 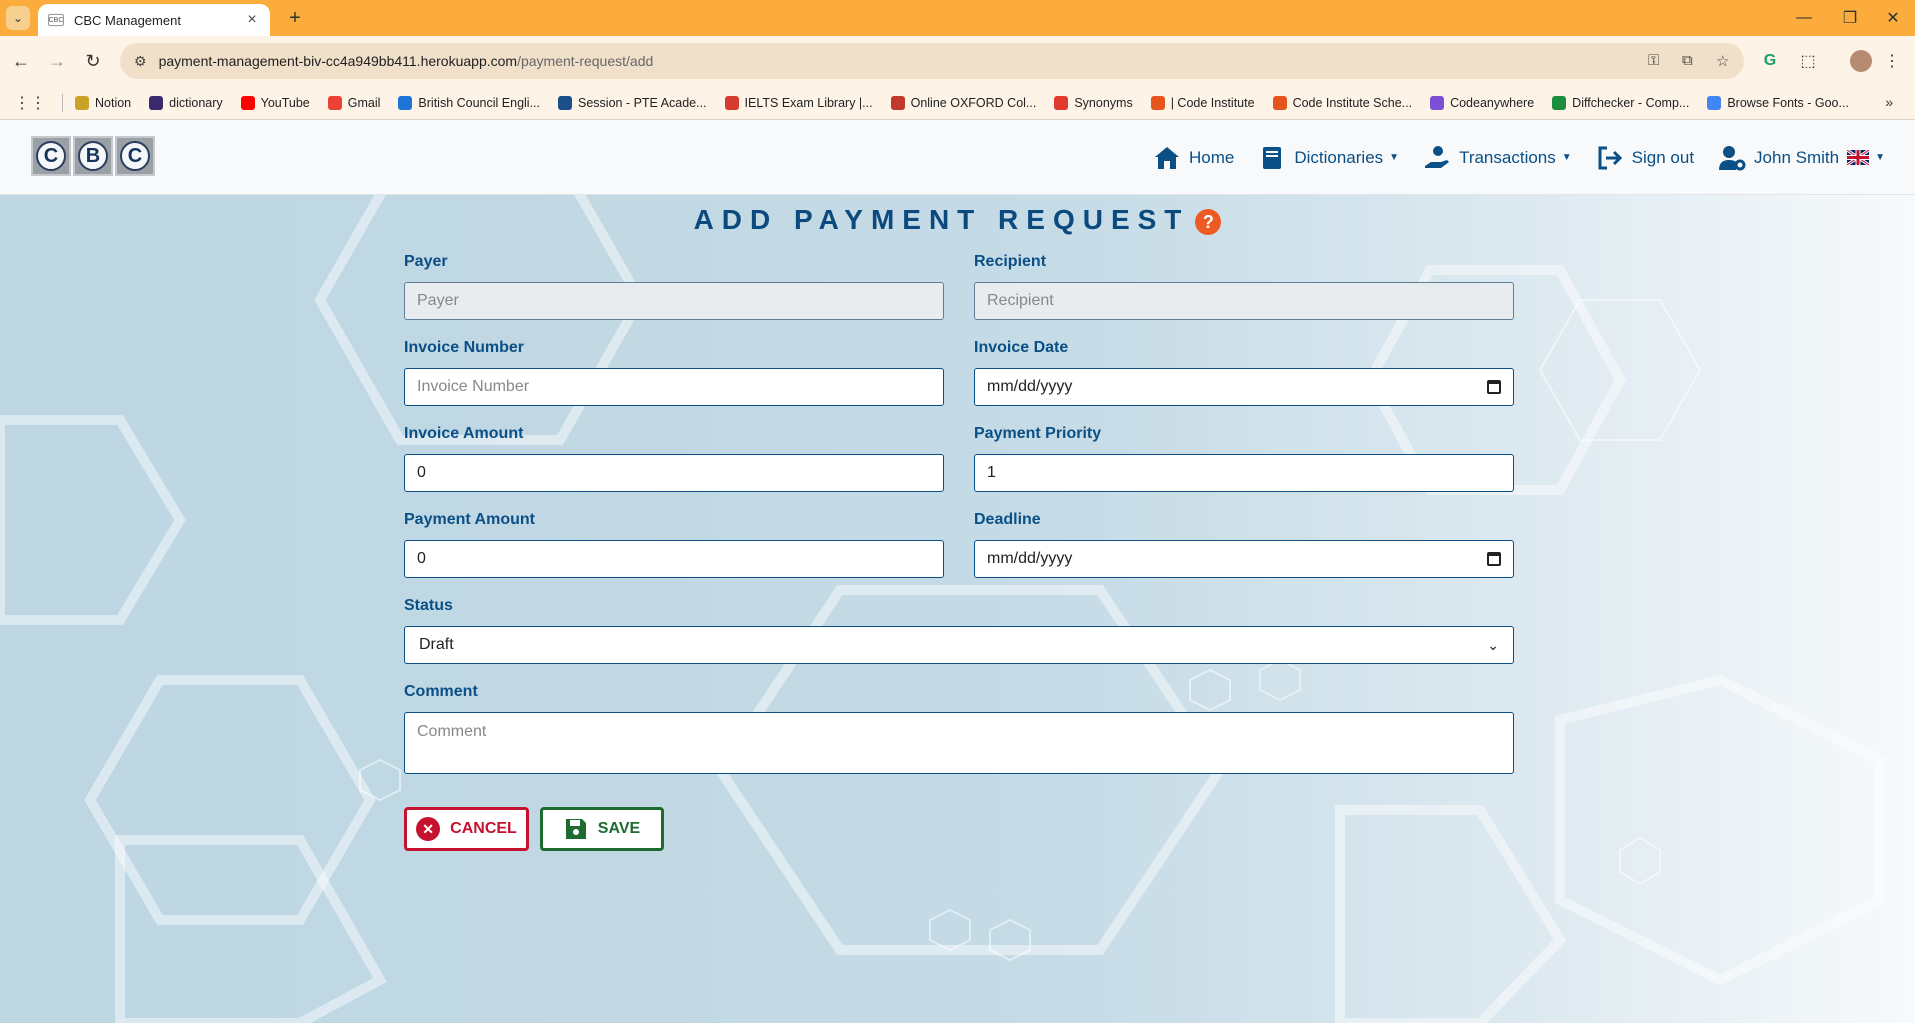 I want to click on browser-menu-icon: ⋮, so click(x=1892, y=61).